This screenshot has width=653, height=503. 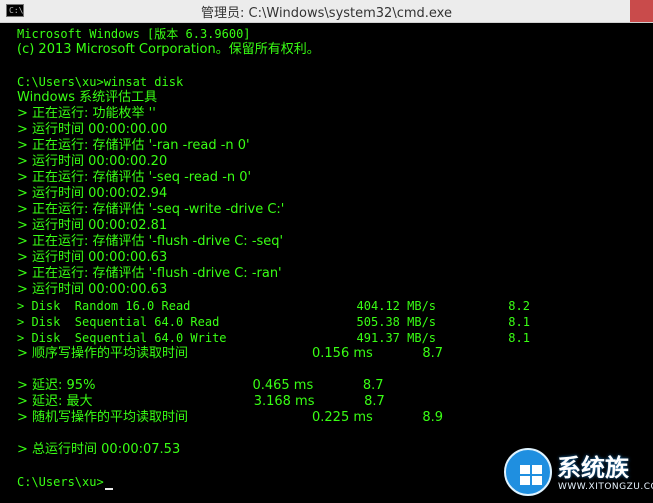 What do you see at coordinates (60, 482) in the screenshot?
I see `prompt-text: C:\Users\xu>` at bounding box center [60, 482].